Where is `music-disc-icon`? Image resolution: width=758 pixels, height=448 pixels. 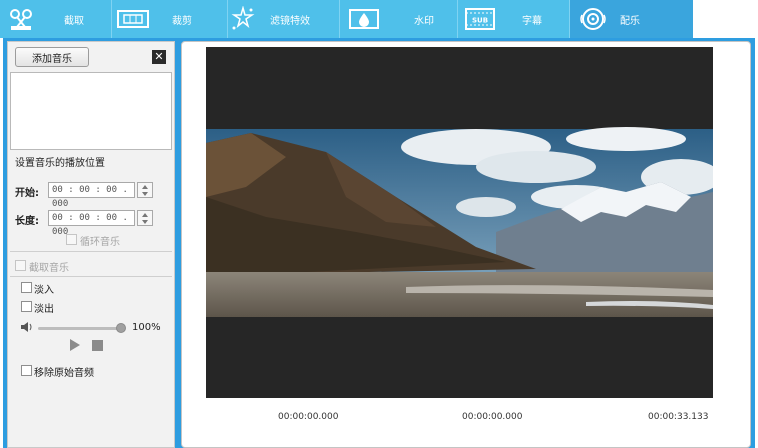
music-disc-icon is located at coordinates (593, 19).